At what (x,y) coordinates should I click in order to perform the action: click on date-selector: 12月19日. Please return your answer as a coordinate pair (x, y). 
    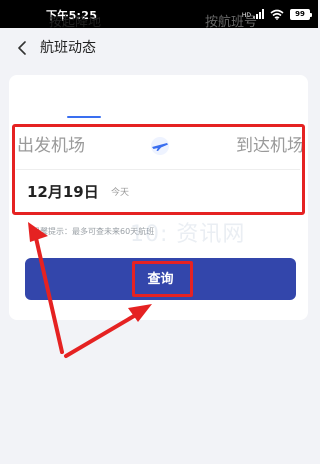
    Looking at the image, I should click on (63, 192).